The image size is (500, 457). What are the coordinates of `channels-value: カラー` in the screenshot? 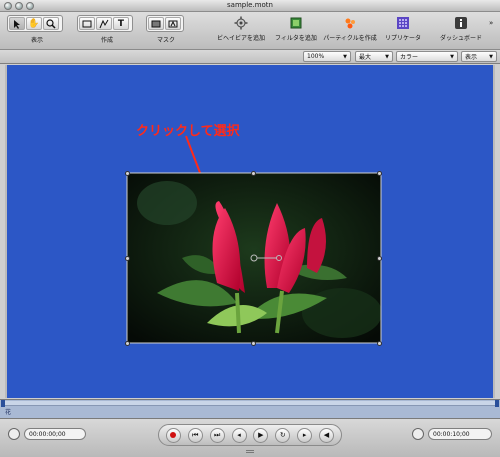 It's located at (409, 57).